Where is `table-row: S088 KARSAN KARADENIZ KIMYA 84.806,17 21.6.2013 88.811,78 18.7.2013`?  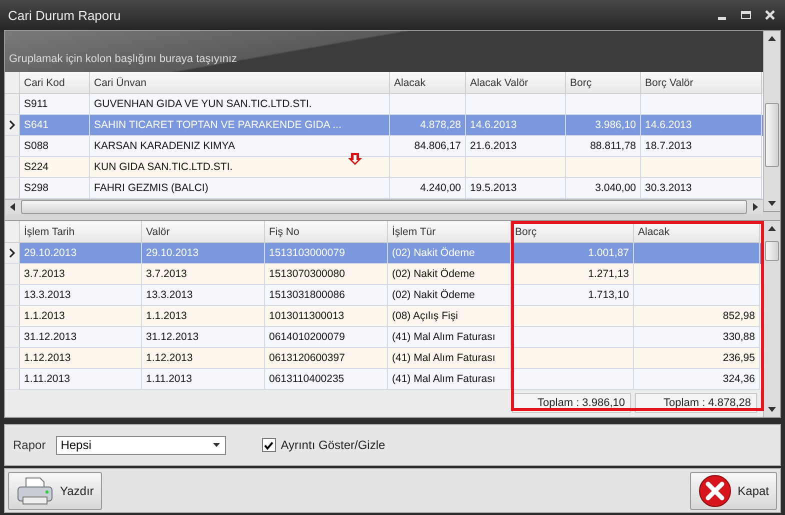
table-row: S088 KARSAN KARADENIZ KIMYA 84.806,17 21.6.2013 88.811,78 18.7.2013 is located at coordinates (384, 146).